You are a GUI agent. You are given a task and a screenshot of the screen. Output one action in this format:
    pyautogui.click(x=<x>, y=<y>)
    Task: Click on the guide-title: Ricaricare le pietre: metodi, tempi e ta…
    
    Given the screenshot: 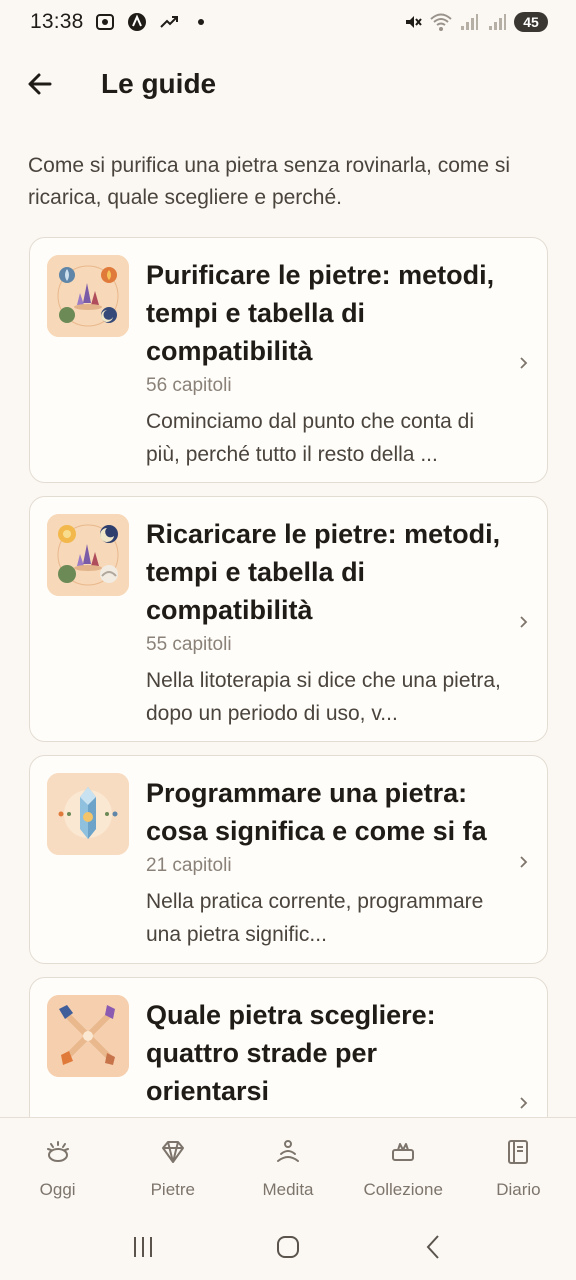 What is the action you would take?
    pyautogui.click(x=323, y=572)
    